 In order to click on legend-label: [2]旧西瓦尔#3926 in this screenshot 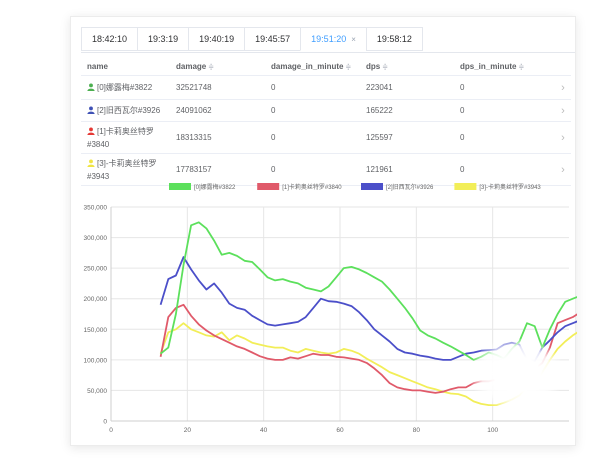, I will do `click(410, 187)`.